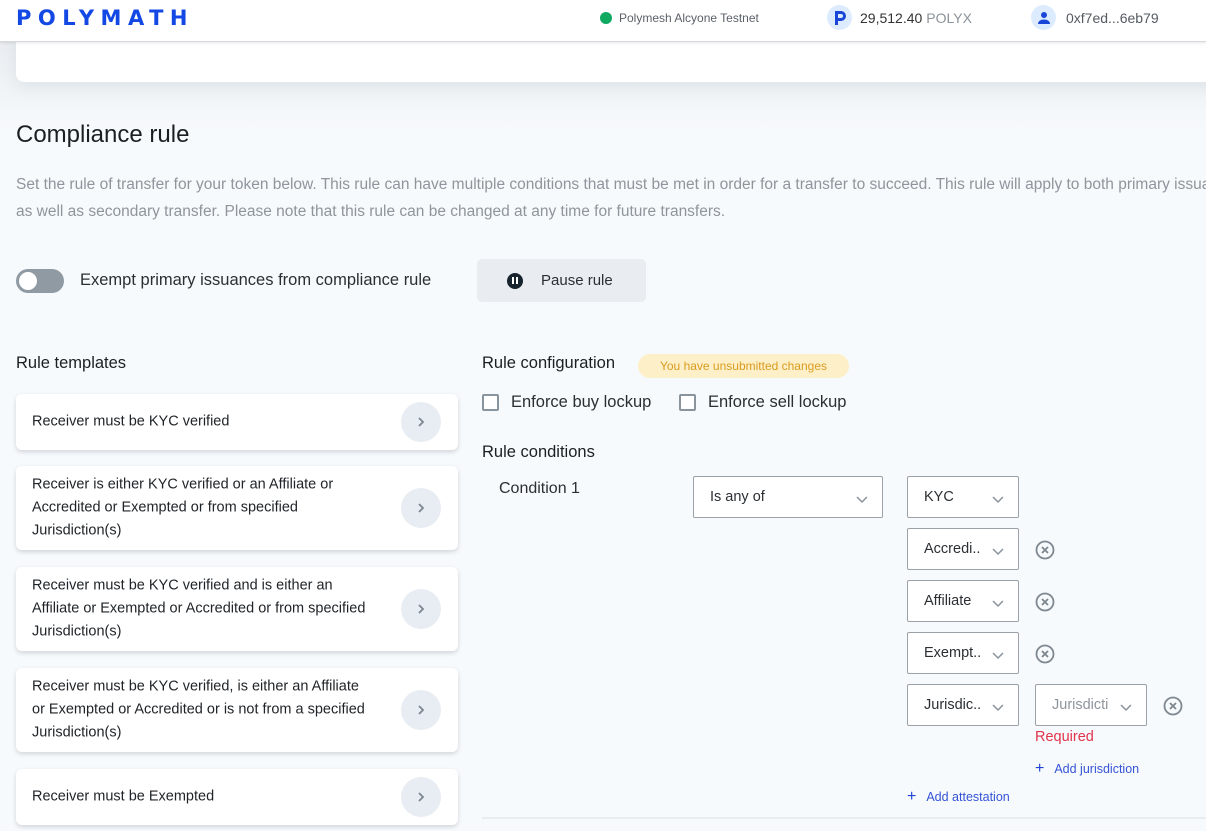 The height and width of the screenshot is (831, 1206). What do you see at coordinates (237, 797) in the screenshot?
I see `rule-template-card: Receiver must be Exempted` at bounding box center [237, 797].